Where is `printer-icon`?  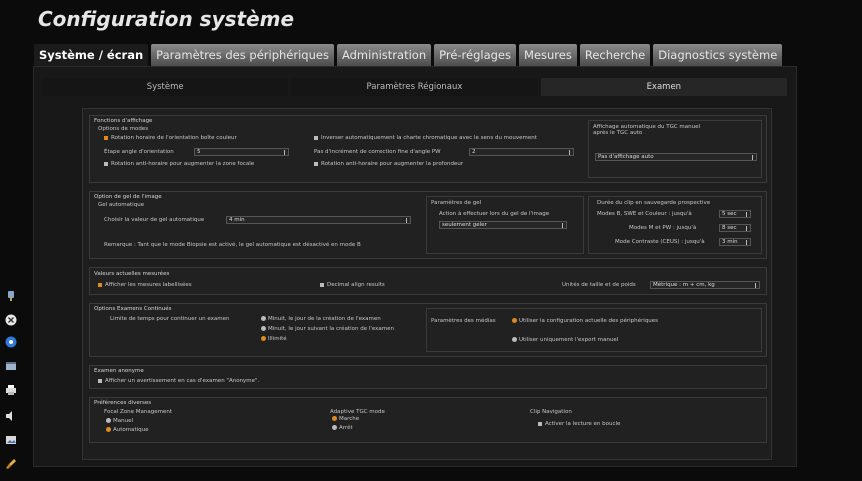
printer-icon is located at coordinates (11, 390).